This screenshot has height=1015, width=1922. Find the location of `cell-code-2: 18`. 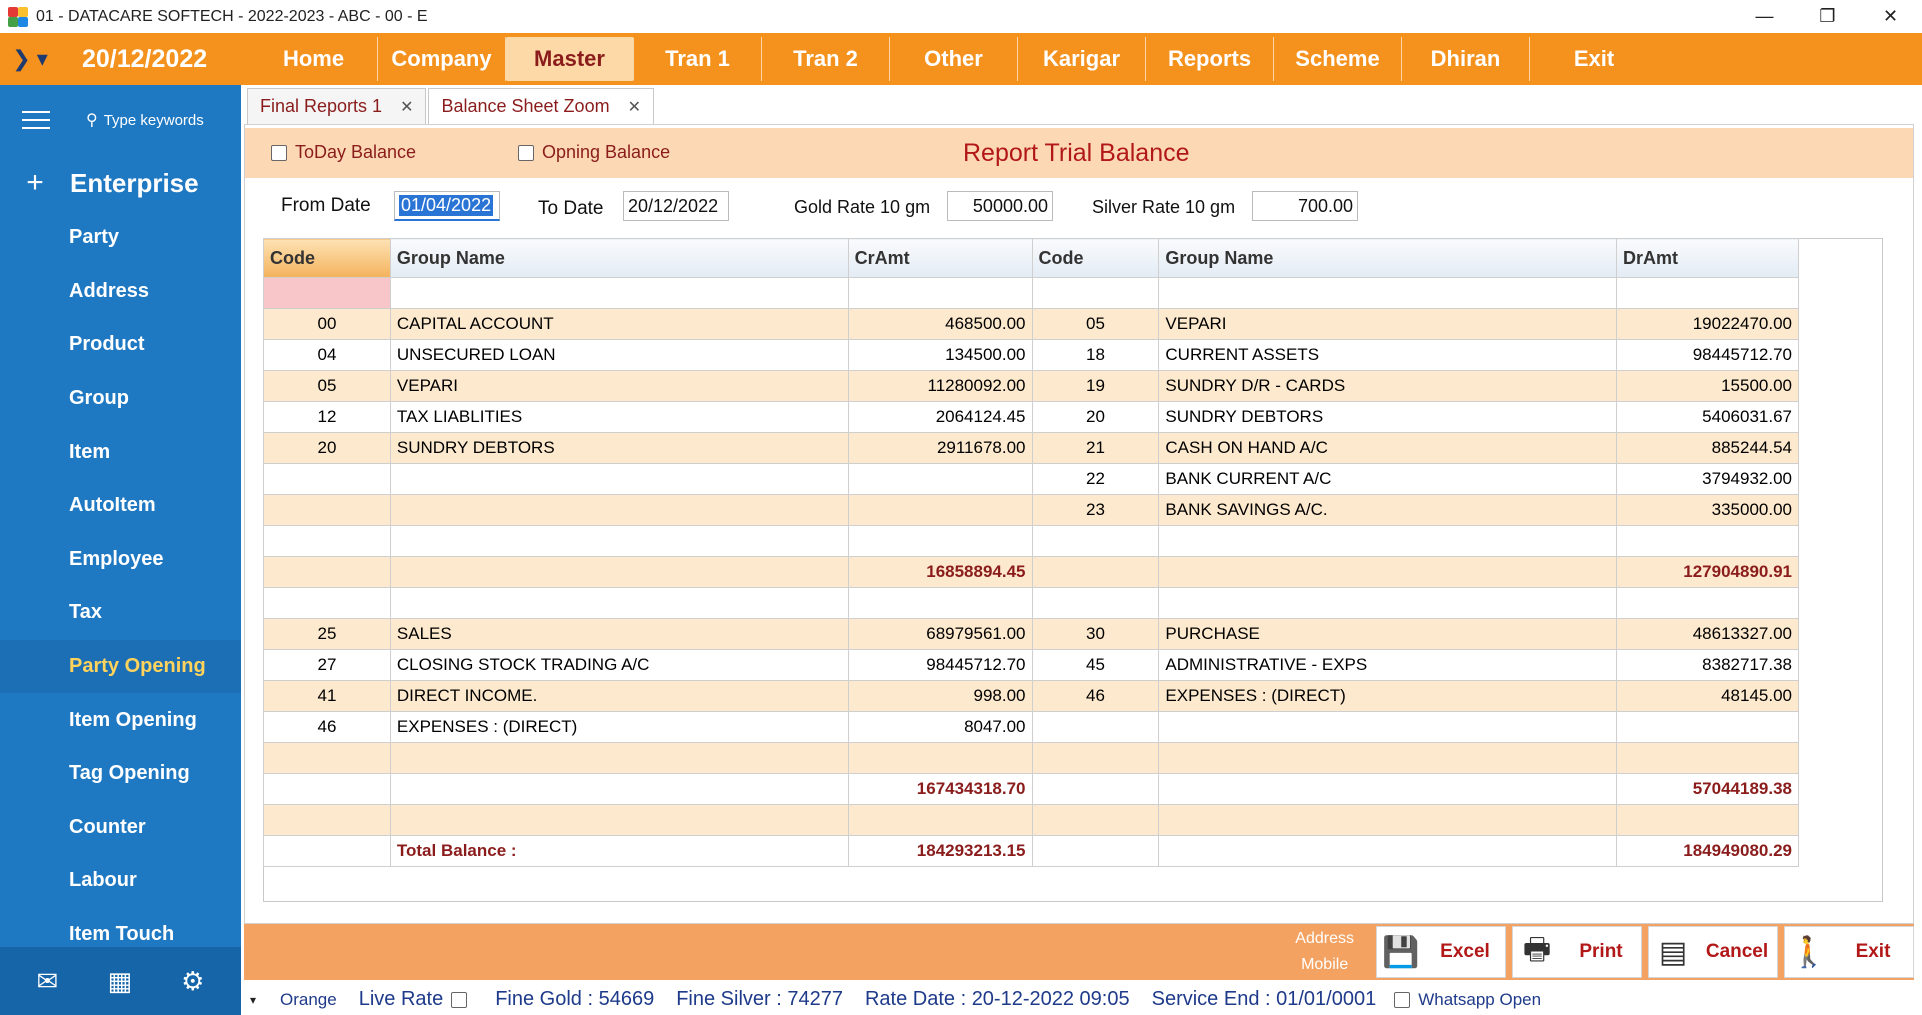

cell-code-2: 18 is located at coordinates (1095, 355).